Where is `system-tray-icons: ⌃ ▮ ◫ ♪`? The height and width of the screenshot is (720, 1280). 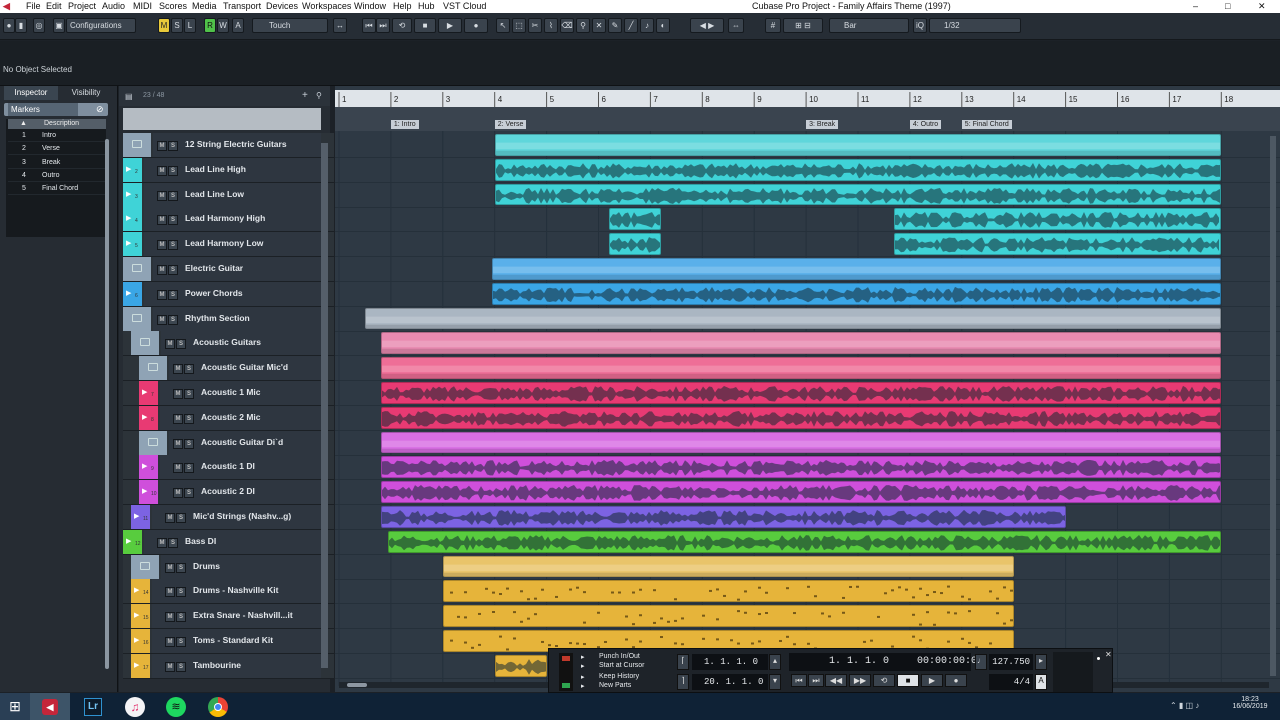
system-tray-icons: ⌃ ▮ ◫ ♪ is located at coordinates (1184, 705).